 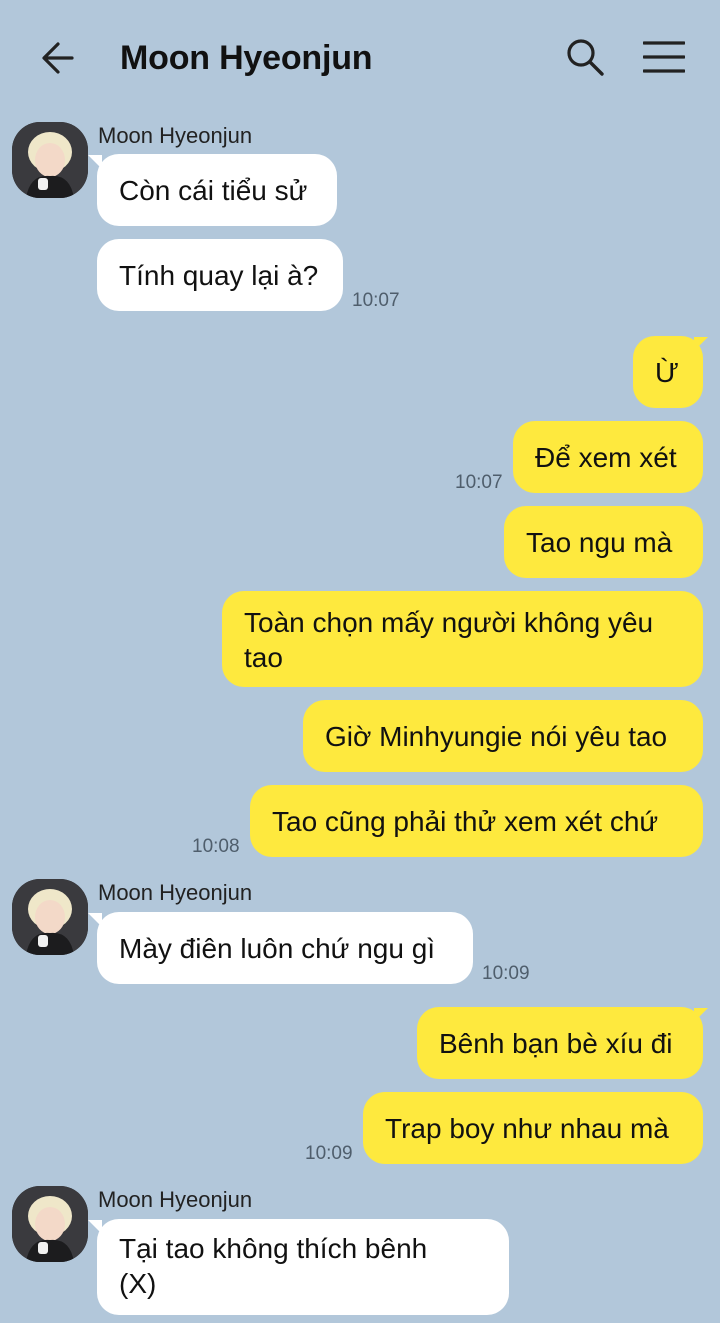 I want to click on menu-button, so click(x=664, y=57).